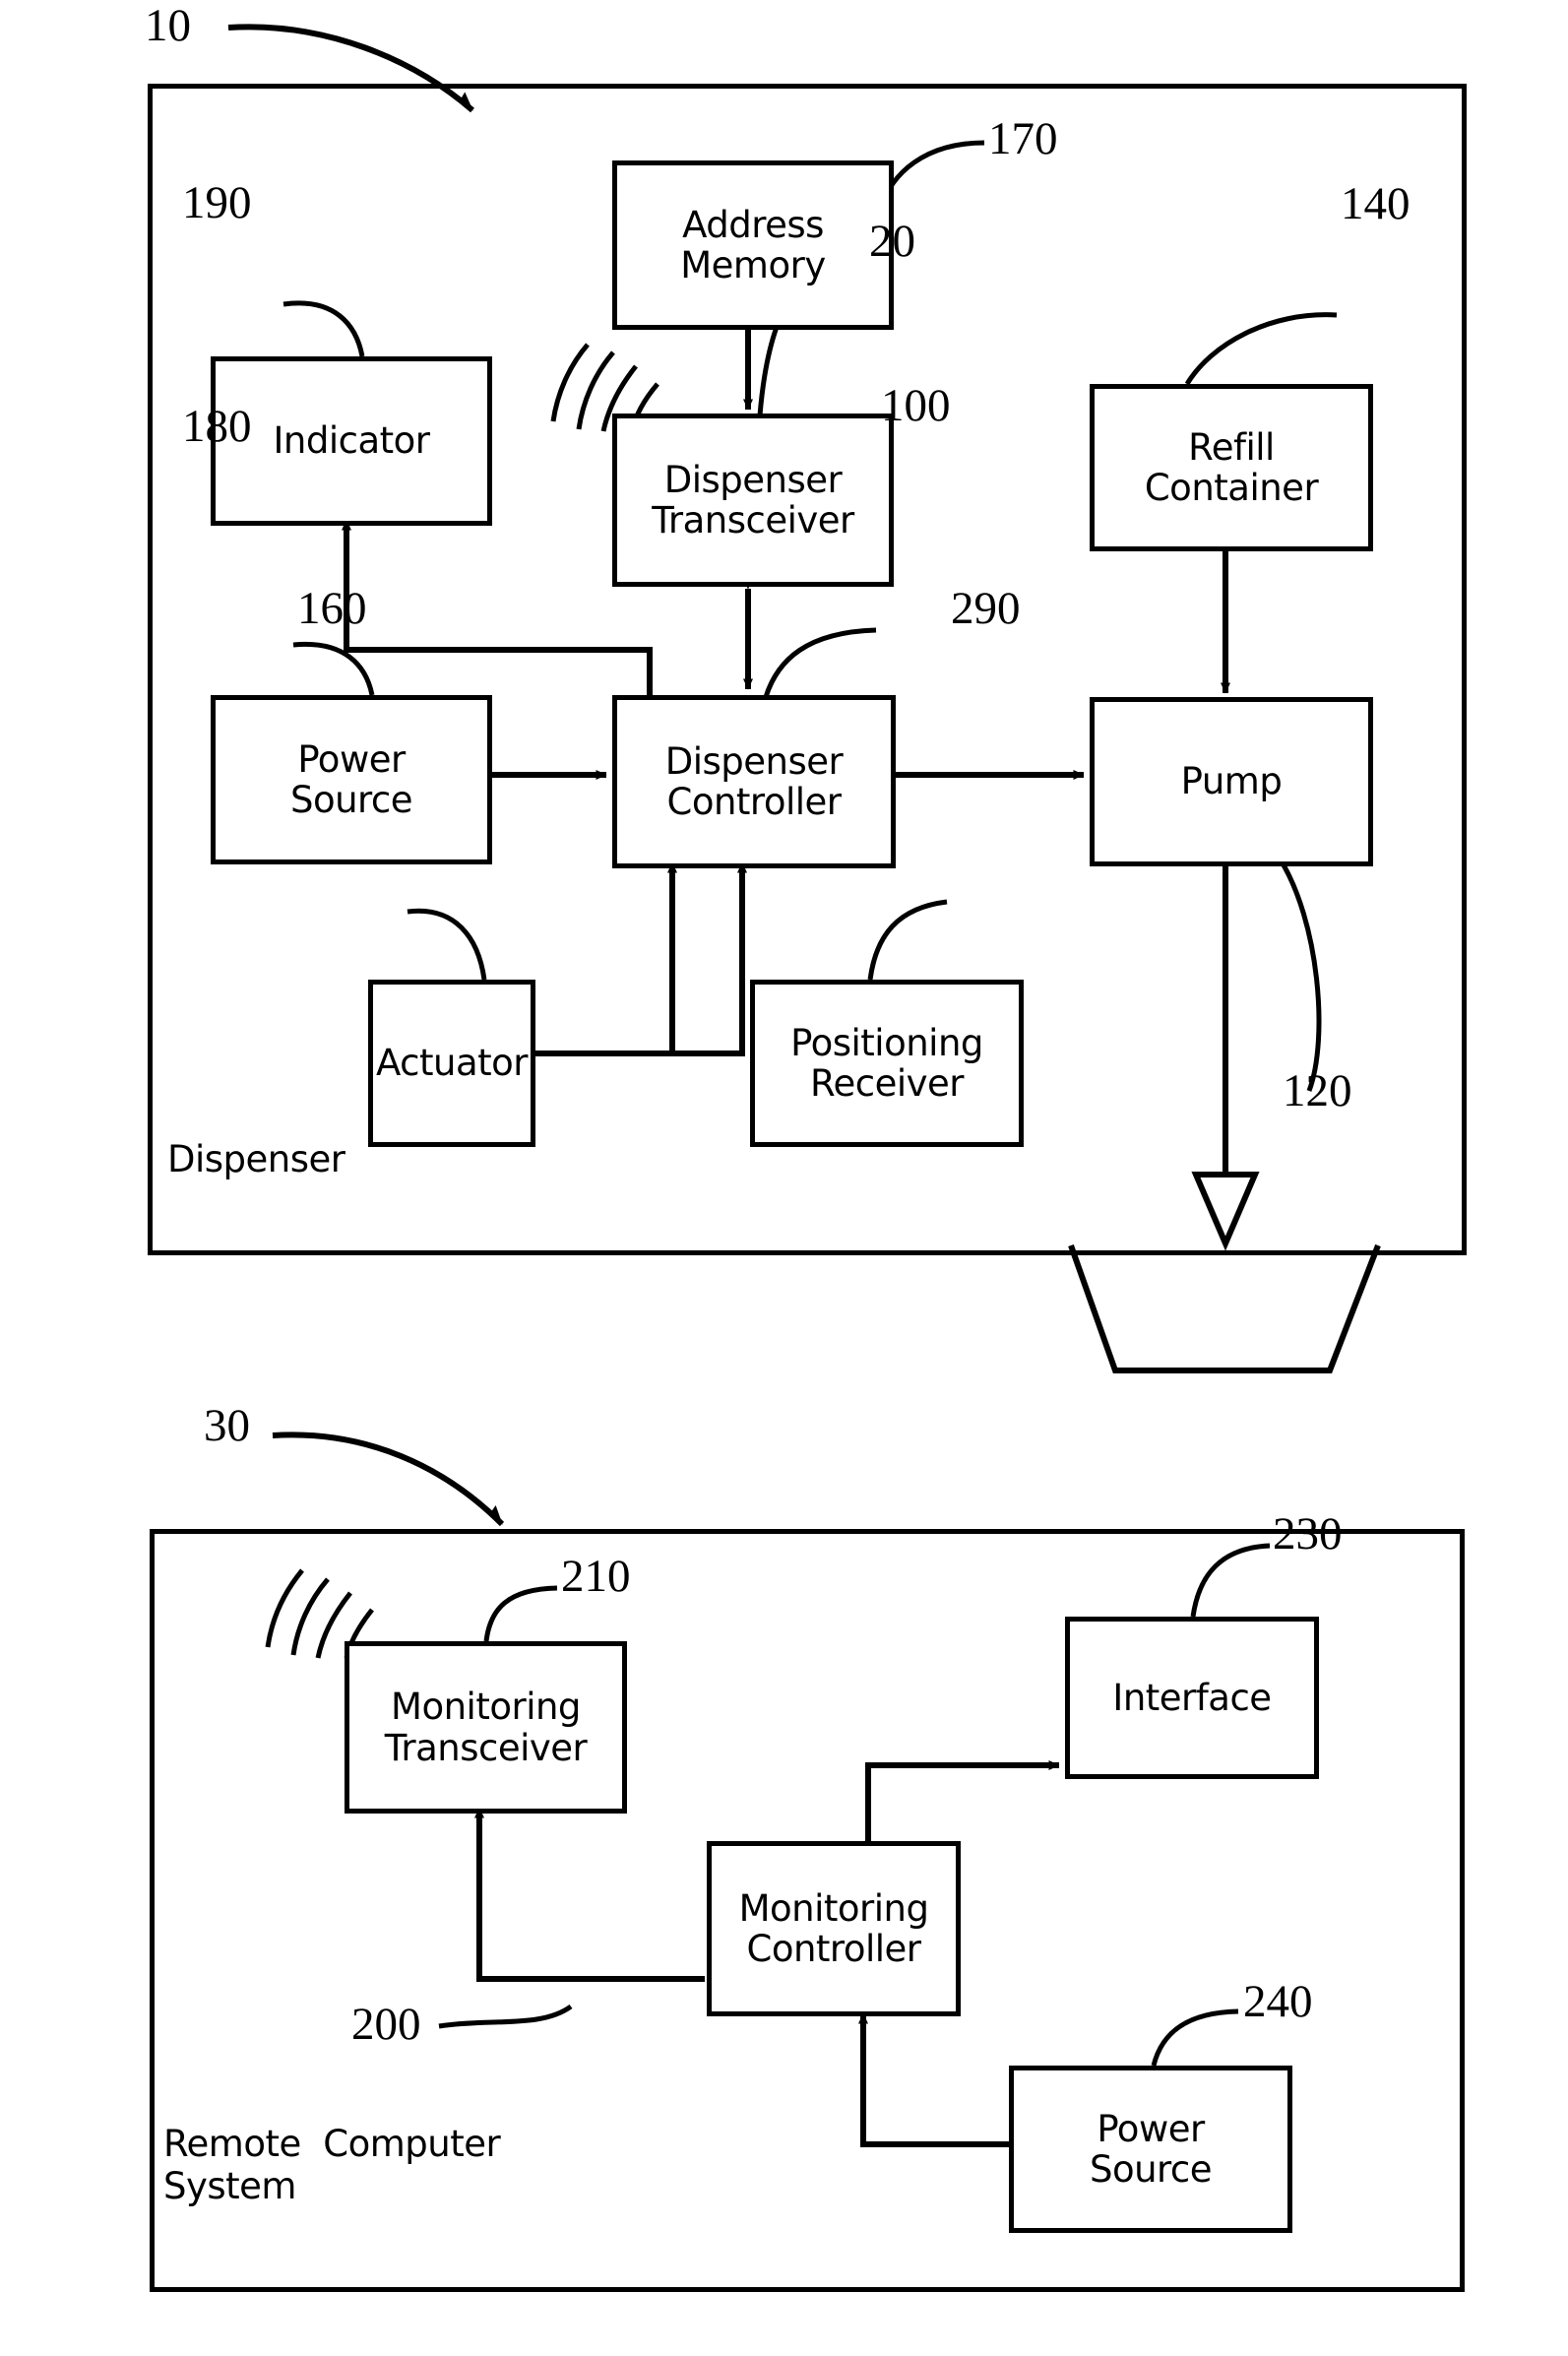 The height and width of the screenshot is (2356, 1568). I want to click on box-pump: Pump, so click(1231, 781).